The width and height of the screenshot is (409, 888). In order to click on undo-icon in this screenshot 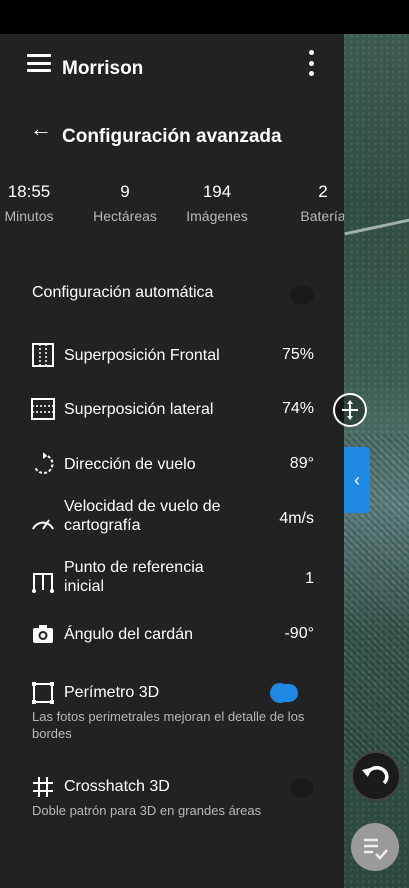, I will do `click(375, 775)`.